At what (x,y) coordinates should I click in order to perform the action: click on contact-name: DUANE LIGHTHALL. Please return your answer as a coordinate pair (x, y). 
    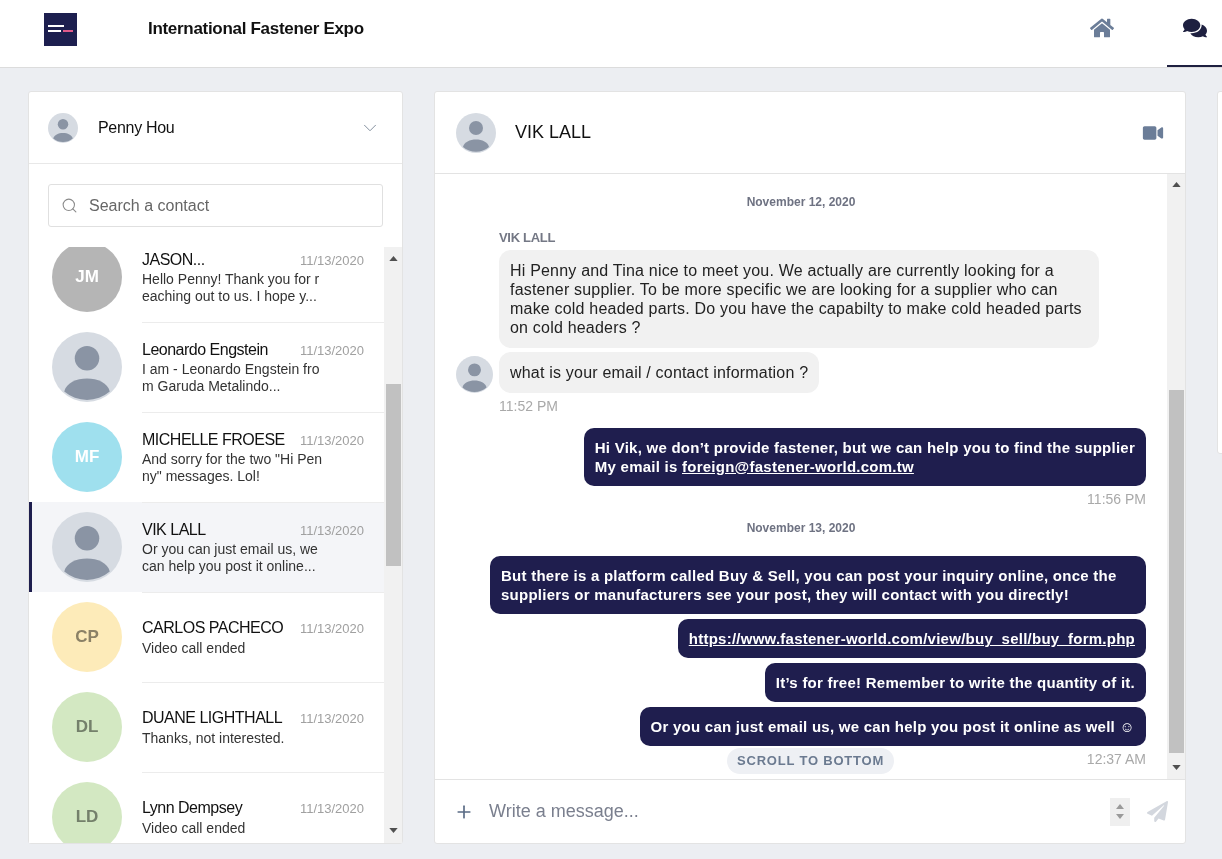
    Looking at the image, I should click on (212, 718).